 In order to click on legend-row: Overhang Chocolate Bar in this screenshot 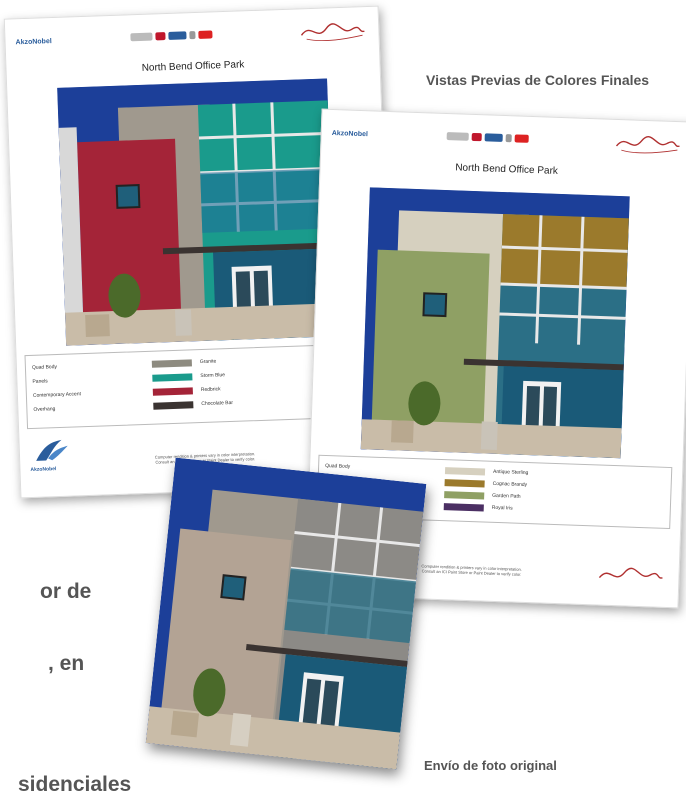, I will do `click(133, 406)`.